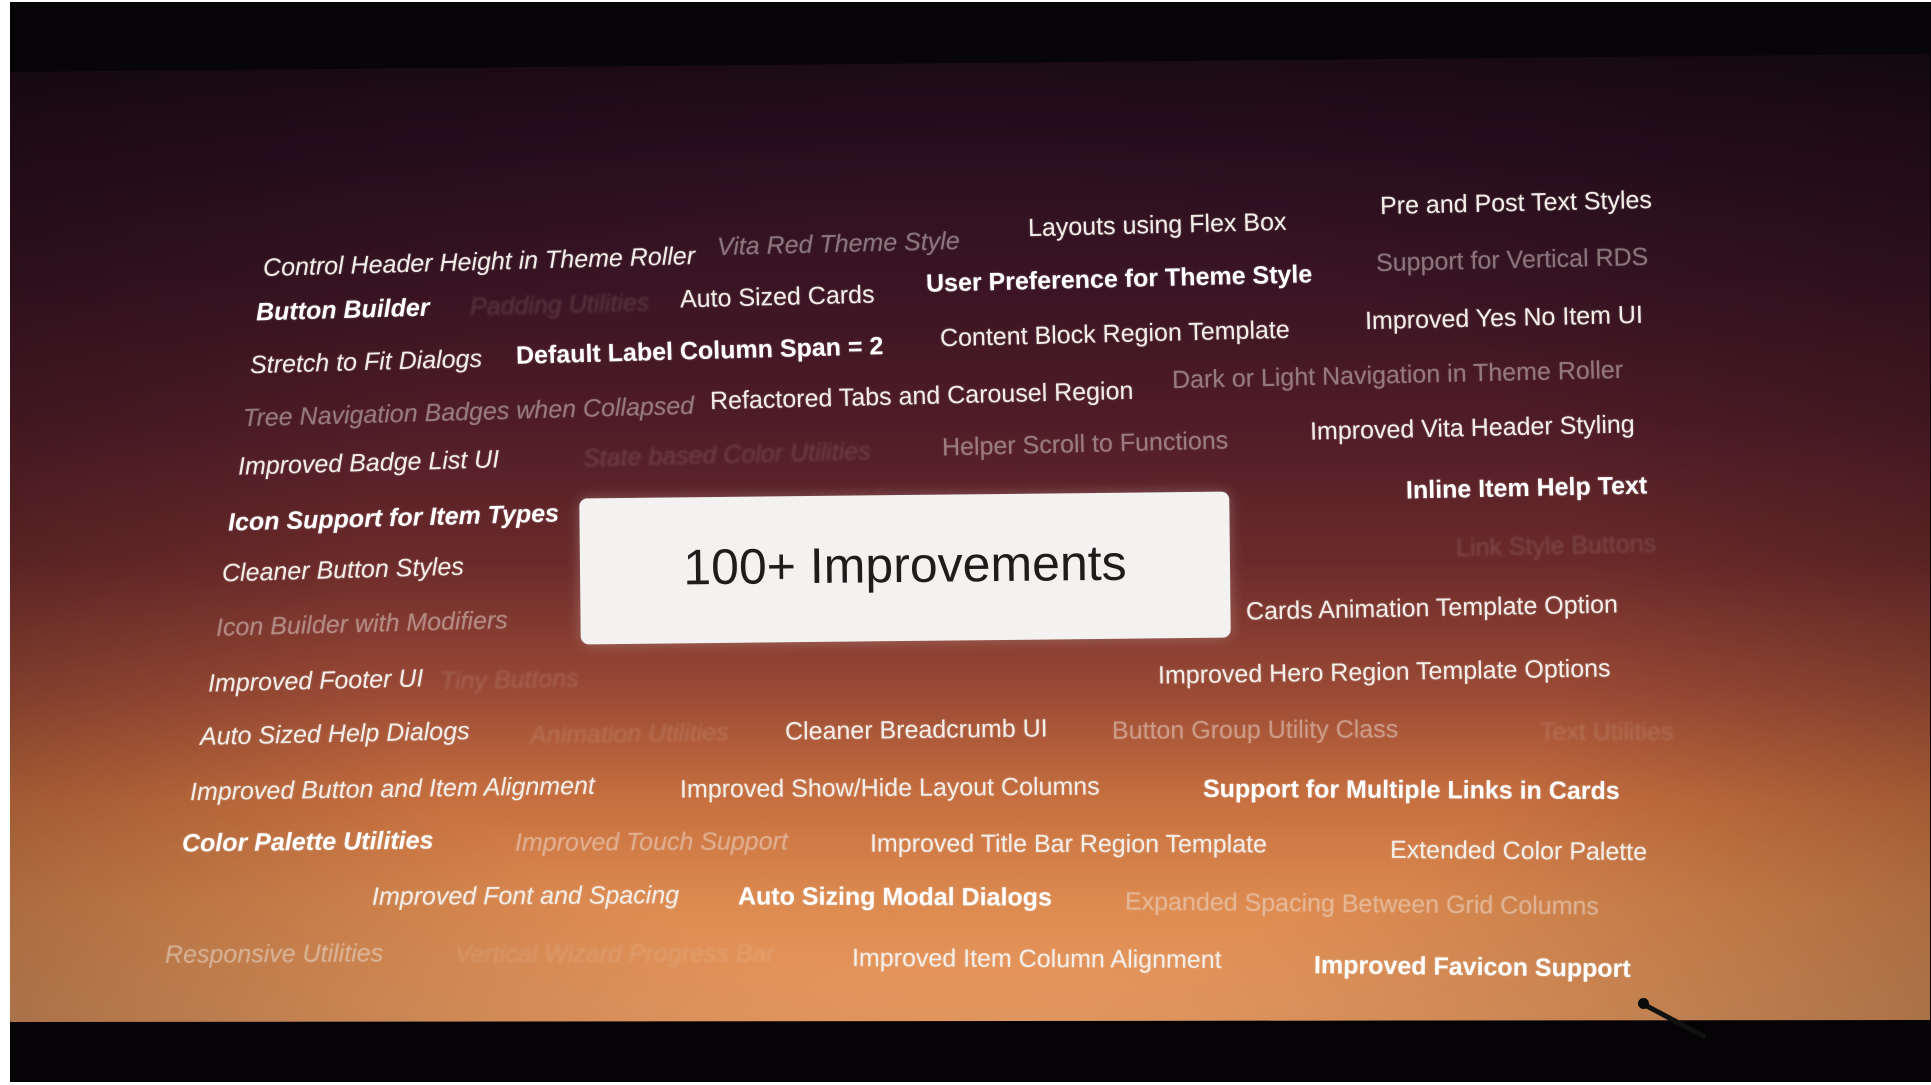  I want to click on feature-label: Improved Favicon Support, so click(1472, 967).